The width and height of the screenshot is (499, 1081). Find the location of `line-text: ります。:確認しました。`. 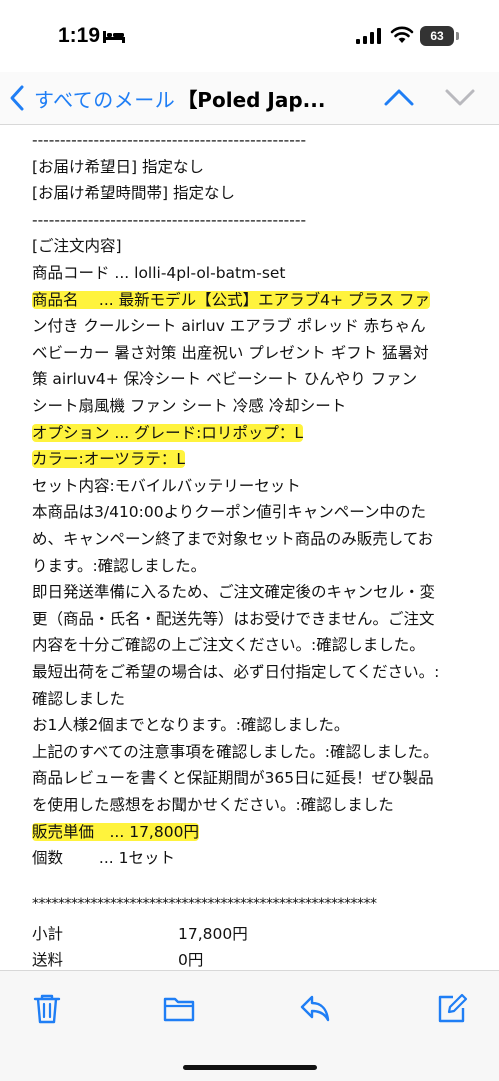

line-text: ります。:確認しました。 is located at coordinates (119, 565).